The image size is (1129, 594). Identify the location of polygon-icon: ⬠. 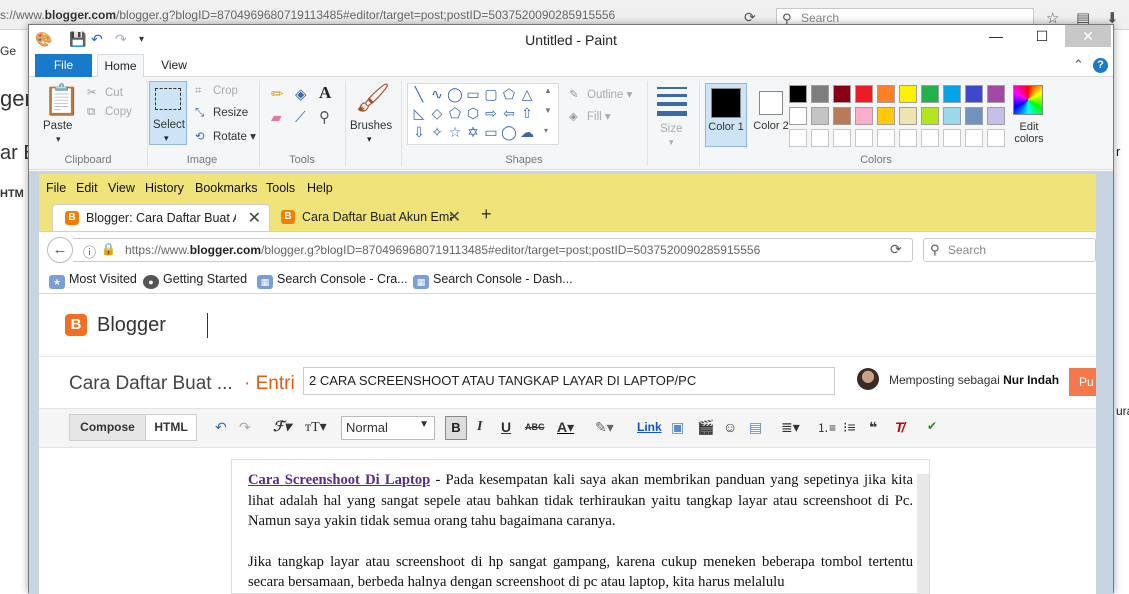
(509, 94).